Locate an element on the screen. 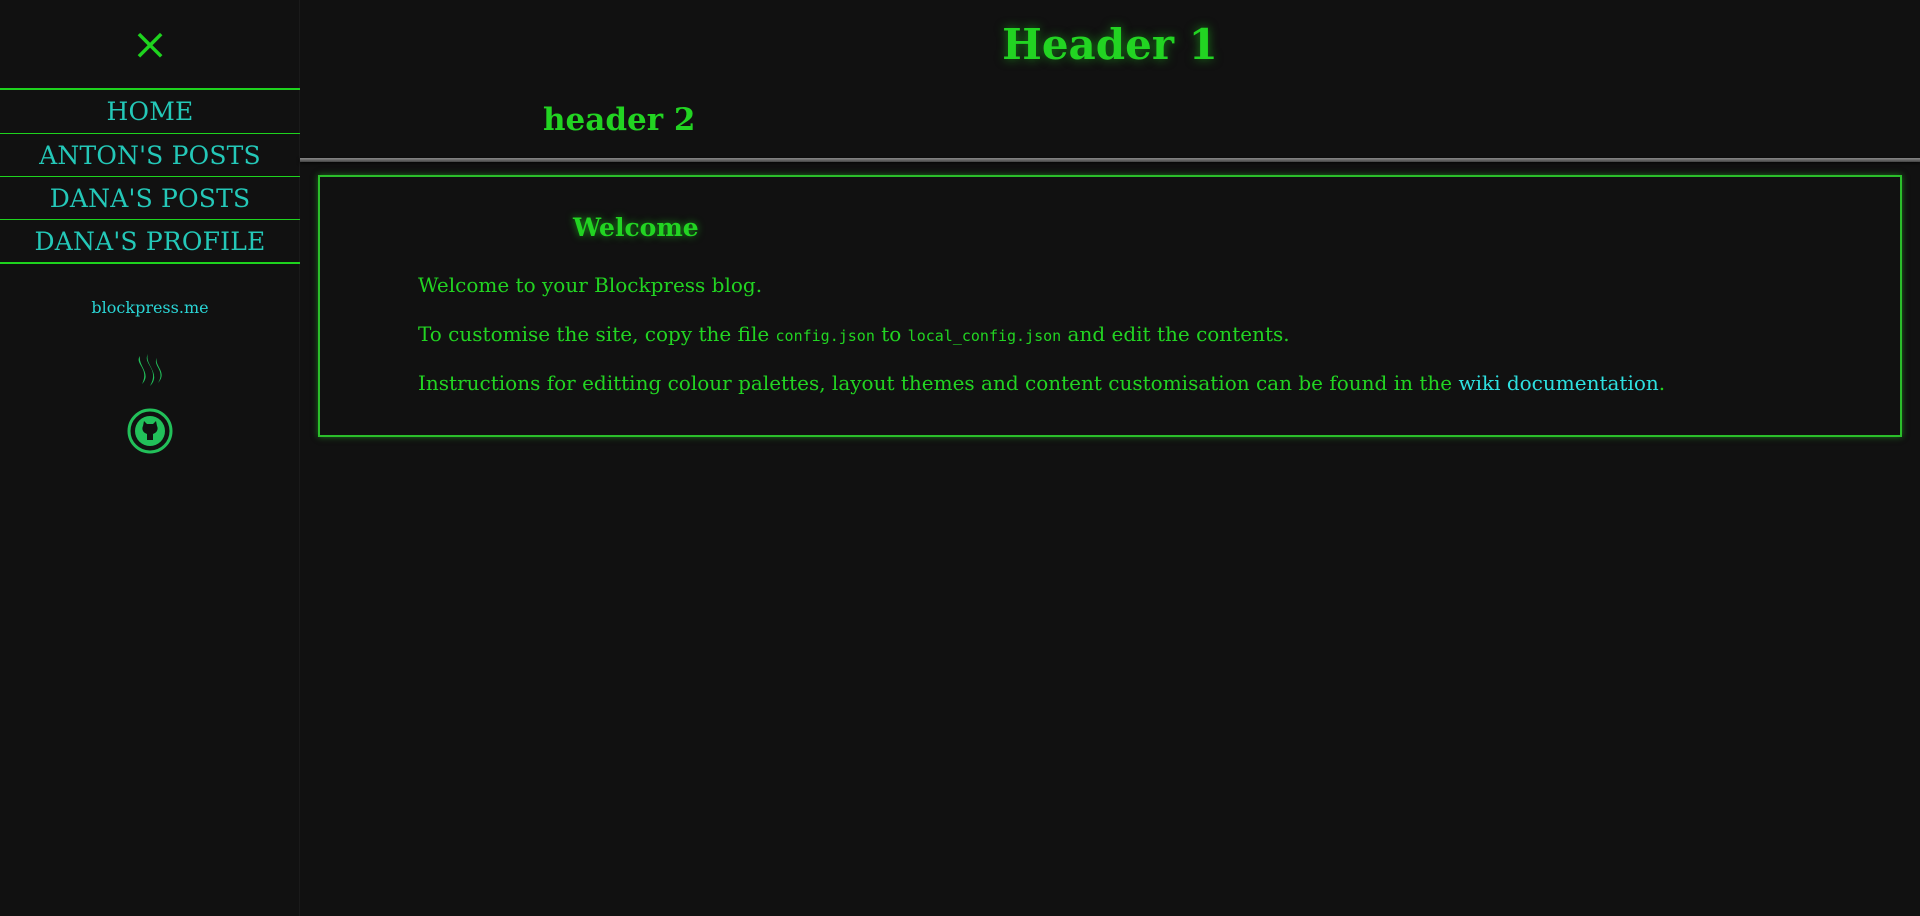 This screenshot has height=916, width=1920. github-icon is located at coordinates (150, 431).